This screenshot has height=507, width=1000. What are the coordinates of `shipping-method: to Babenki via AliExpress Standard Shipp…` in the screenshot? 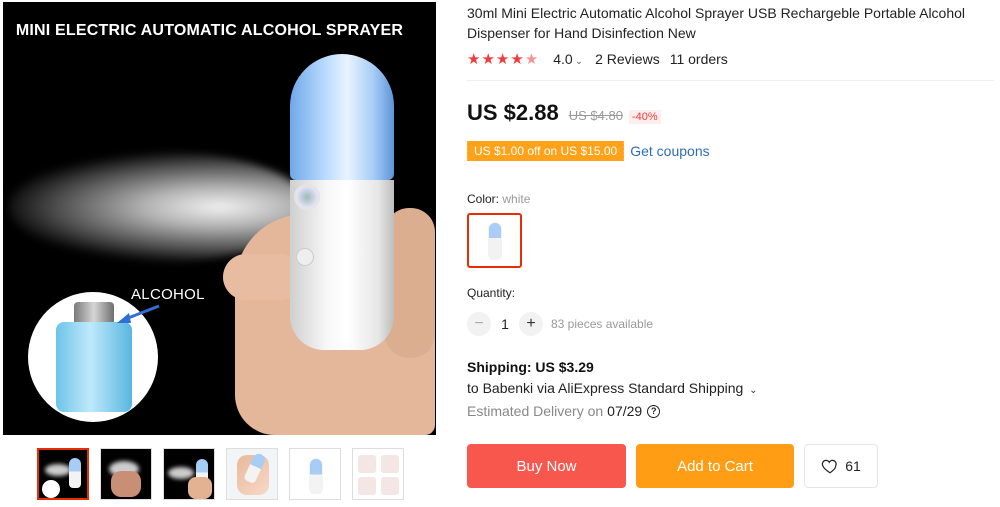 It's located at (612, 388).